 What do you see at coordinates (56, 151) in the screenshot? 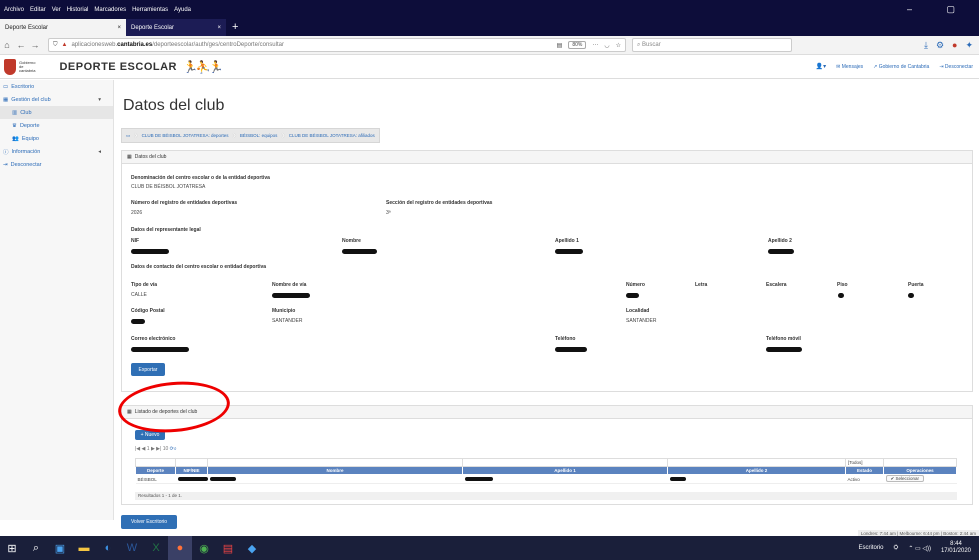
I see `sidebar-item-informacion: ⓘ Información ◂` at bounding box center [56, 151].